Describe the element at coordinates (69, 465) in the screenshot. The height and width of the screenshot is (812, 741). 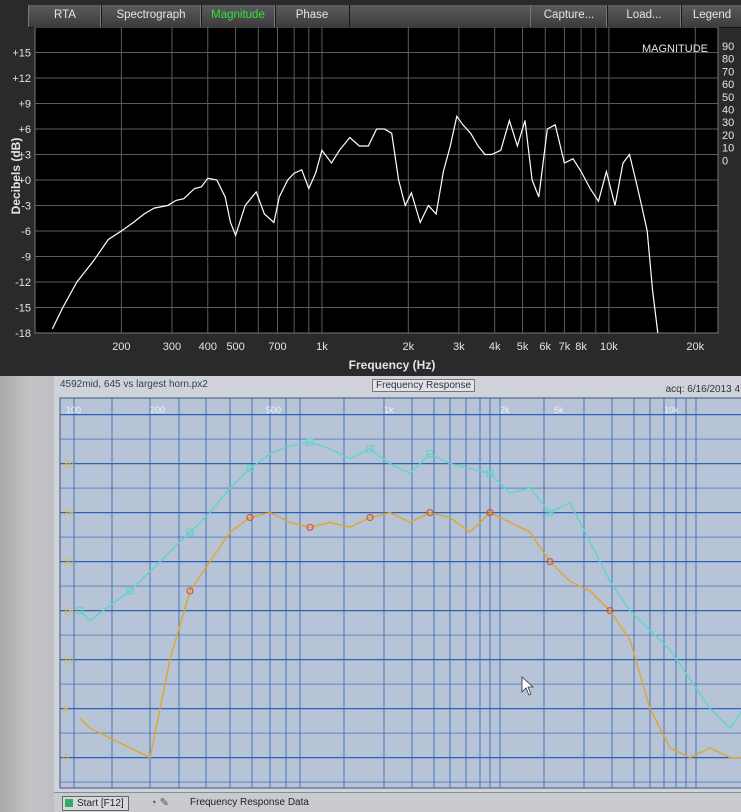
I see `graph-y-tick-label: 30` at that location.